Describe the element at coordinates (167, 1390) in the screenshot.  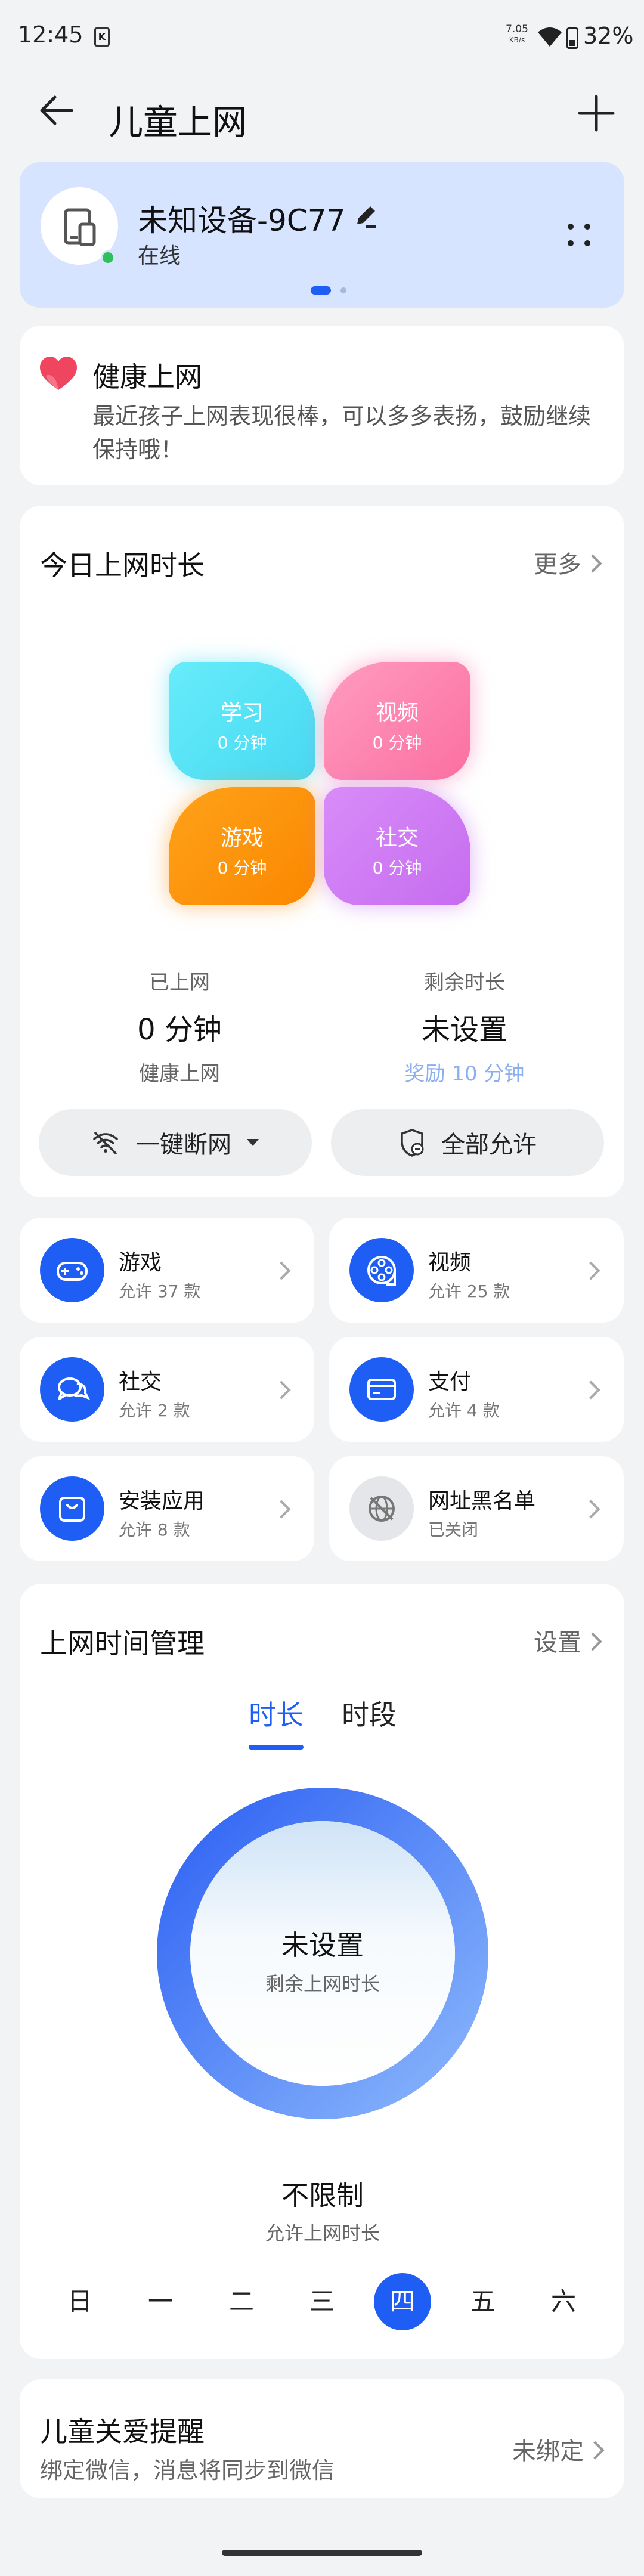
I see `feature-social: 社交 允许 2 款` at that location.